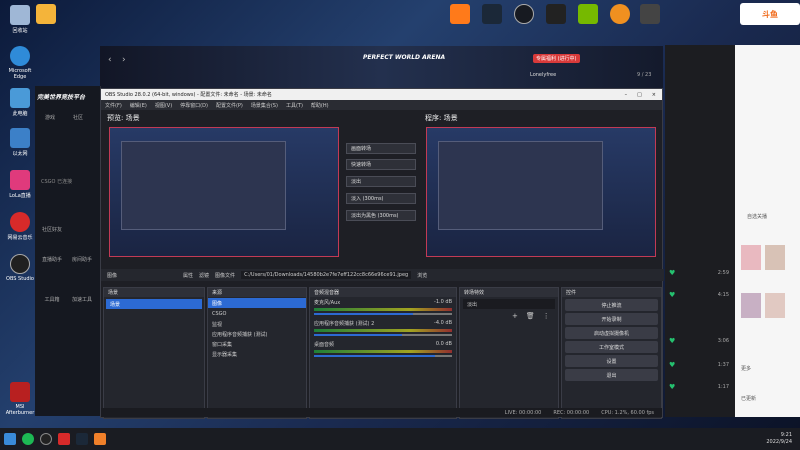 Image resolution: width=800 pixels, height=450 pixels. I want to click on source-item: 监视, so click(257, 324).